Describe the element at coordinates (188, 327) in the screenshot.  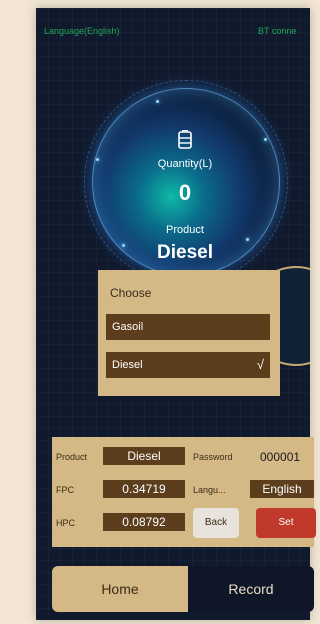
I see `option-gasoil: Gasoil` at that location.